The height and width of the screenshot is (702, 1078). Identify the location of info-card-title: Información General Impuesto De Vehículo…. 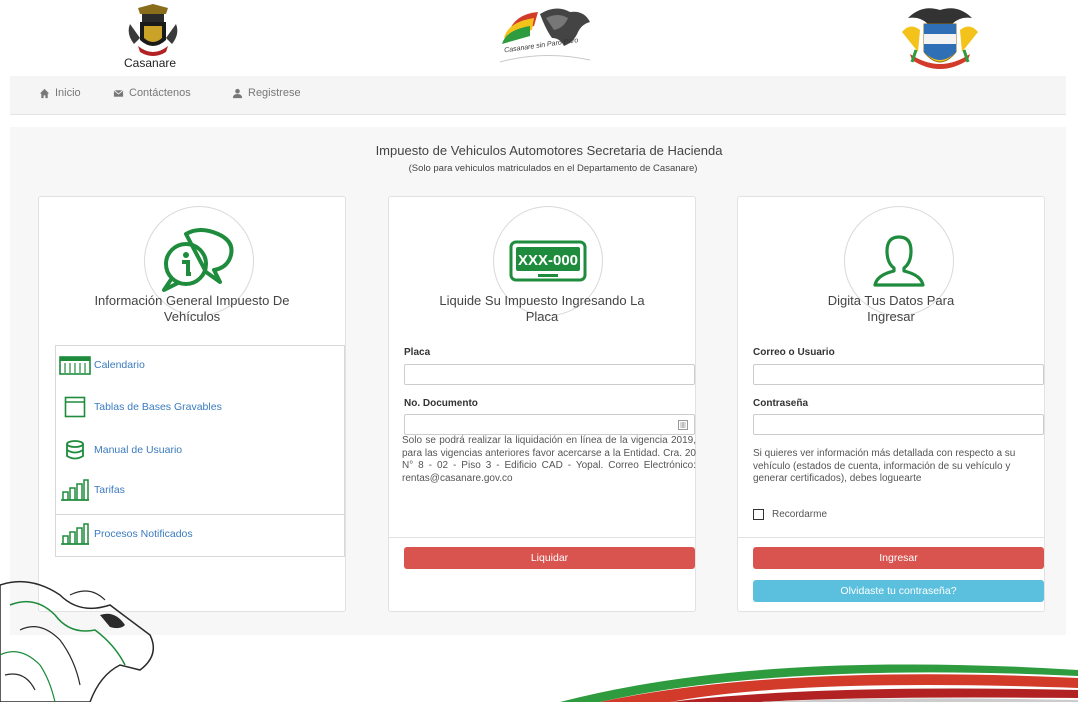
(192, 308).